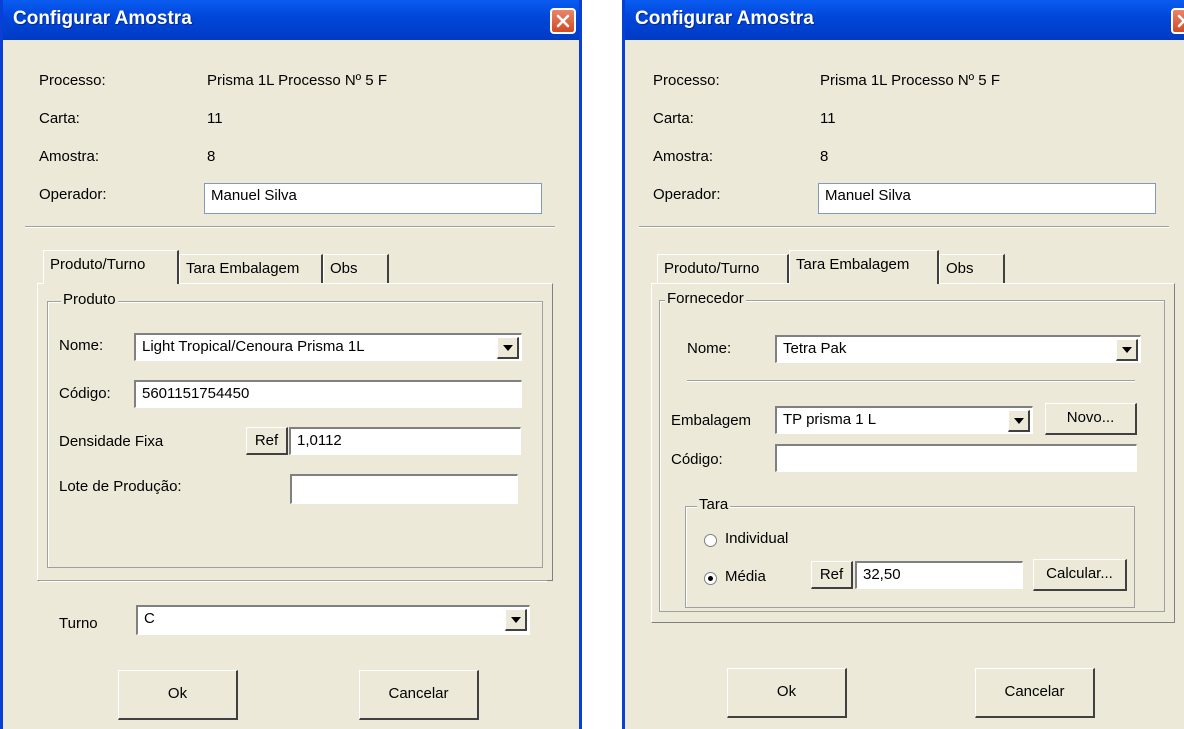 The height and width of the screenshot is (729, 1184). Describe the element at coordinates (710, 540) in the screenshot. I see `individual-radio` at that location.